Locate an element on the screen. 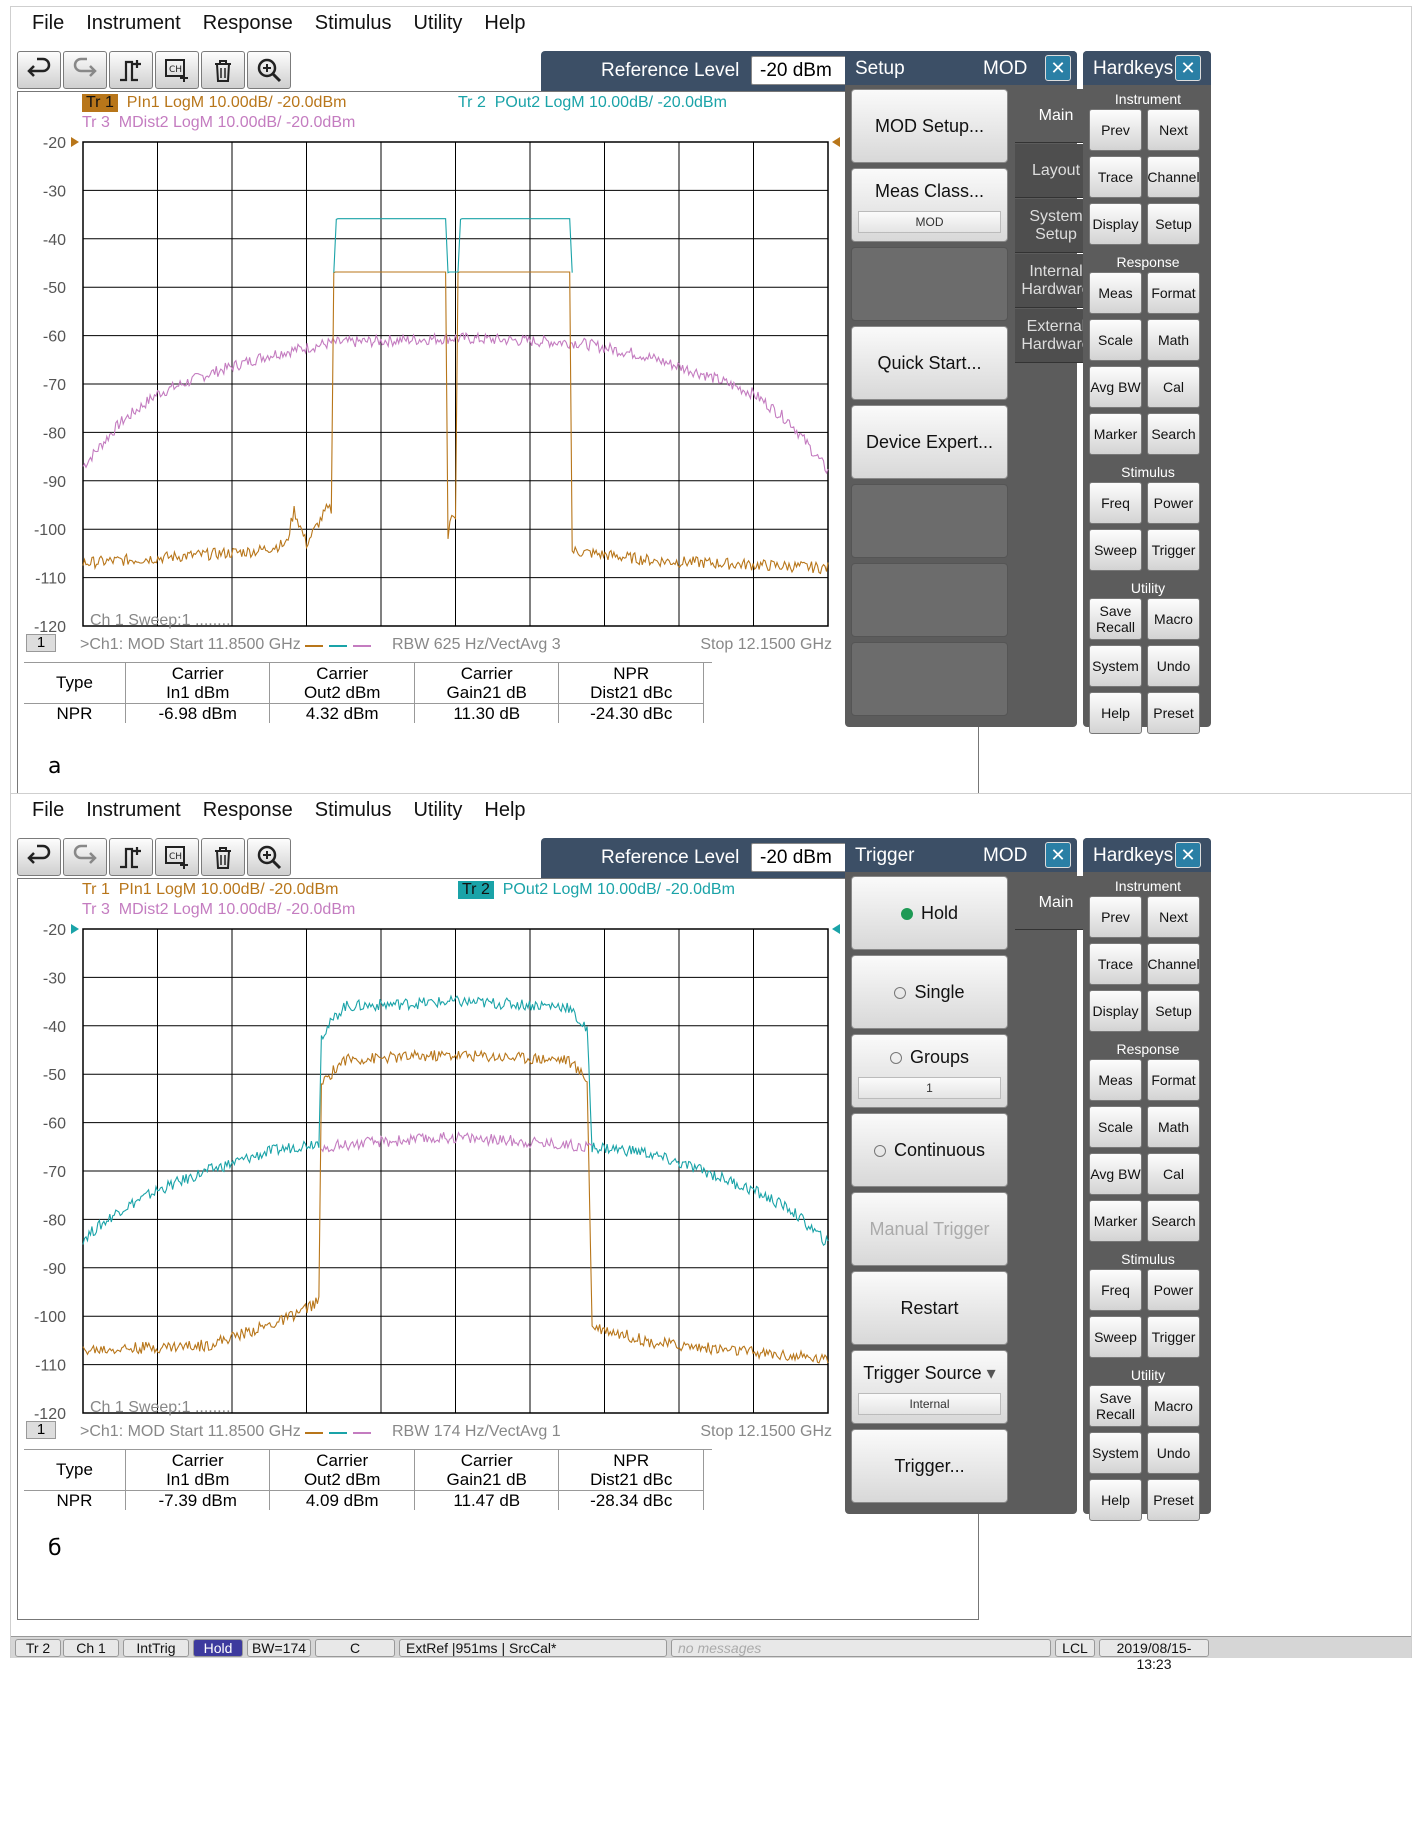 This screenshot has width=1418, height=1829. status-field: no messages is located at coordinates (861, 1648).